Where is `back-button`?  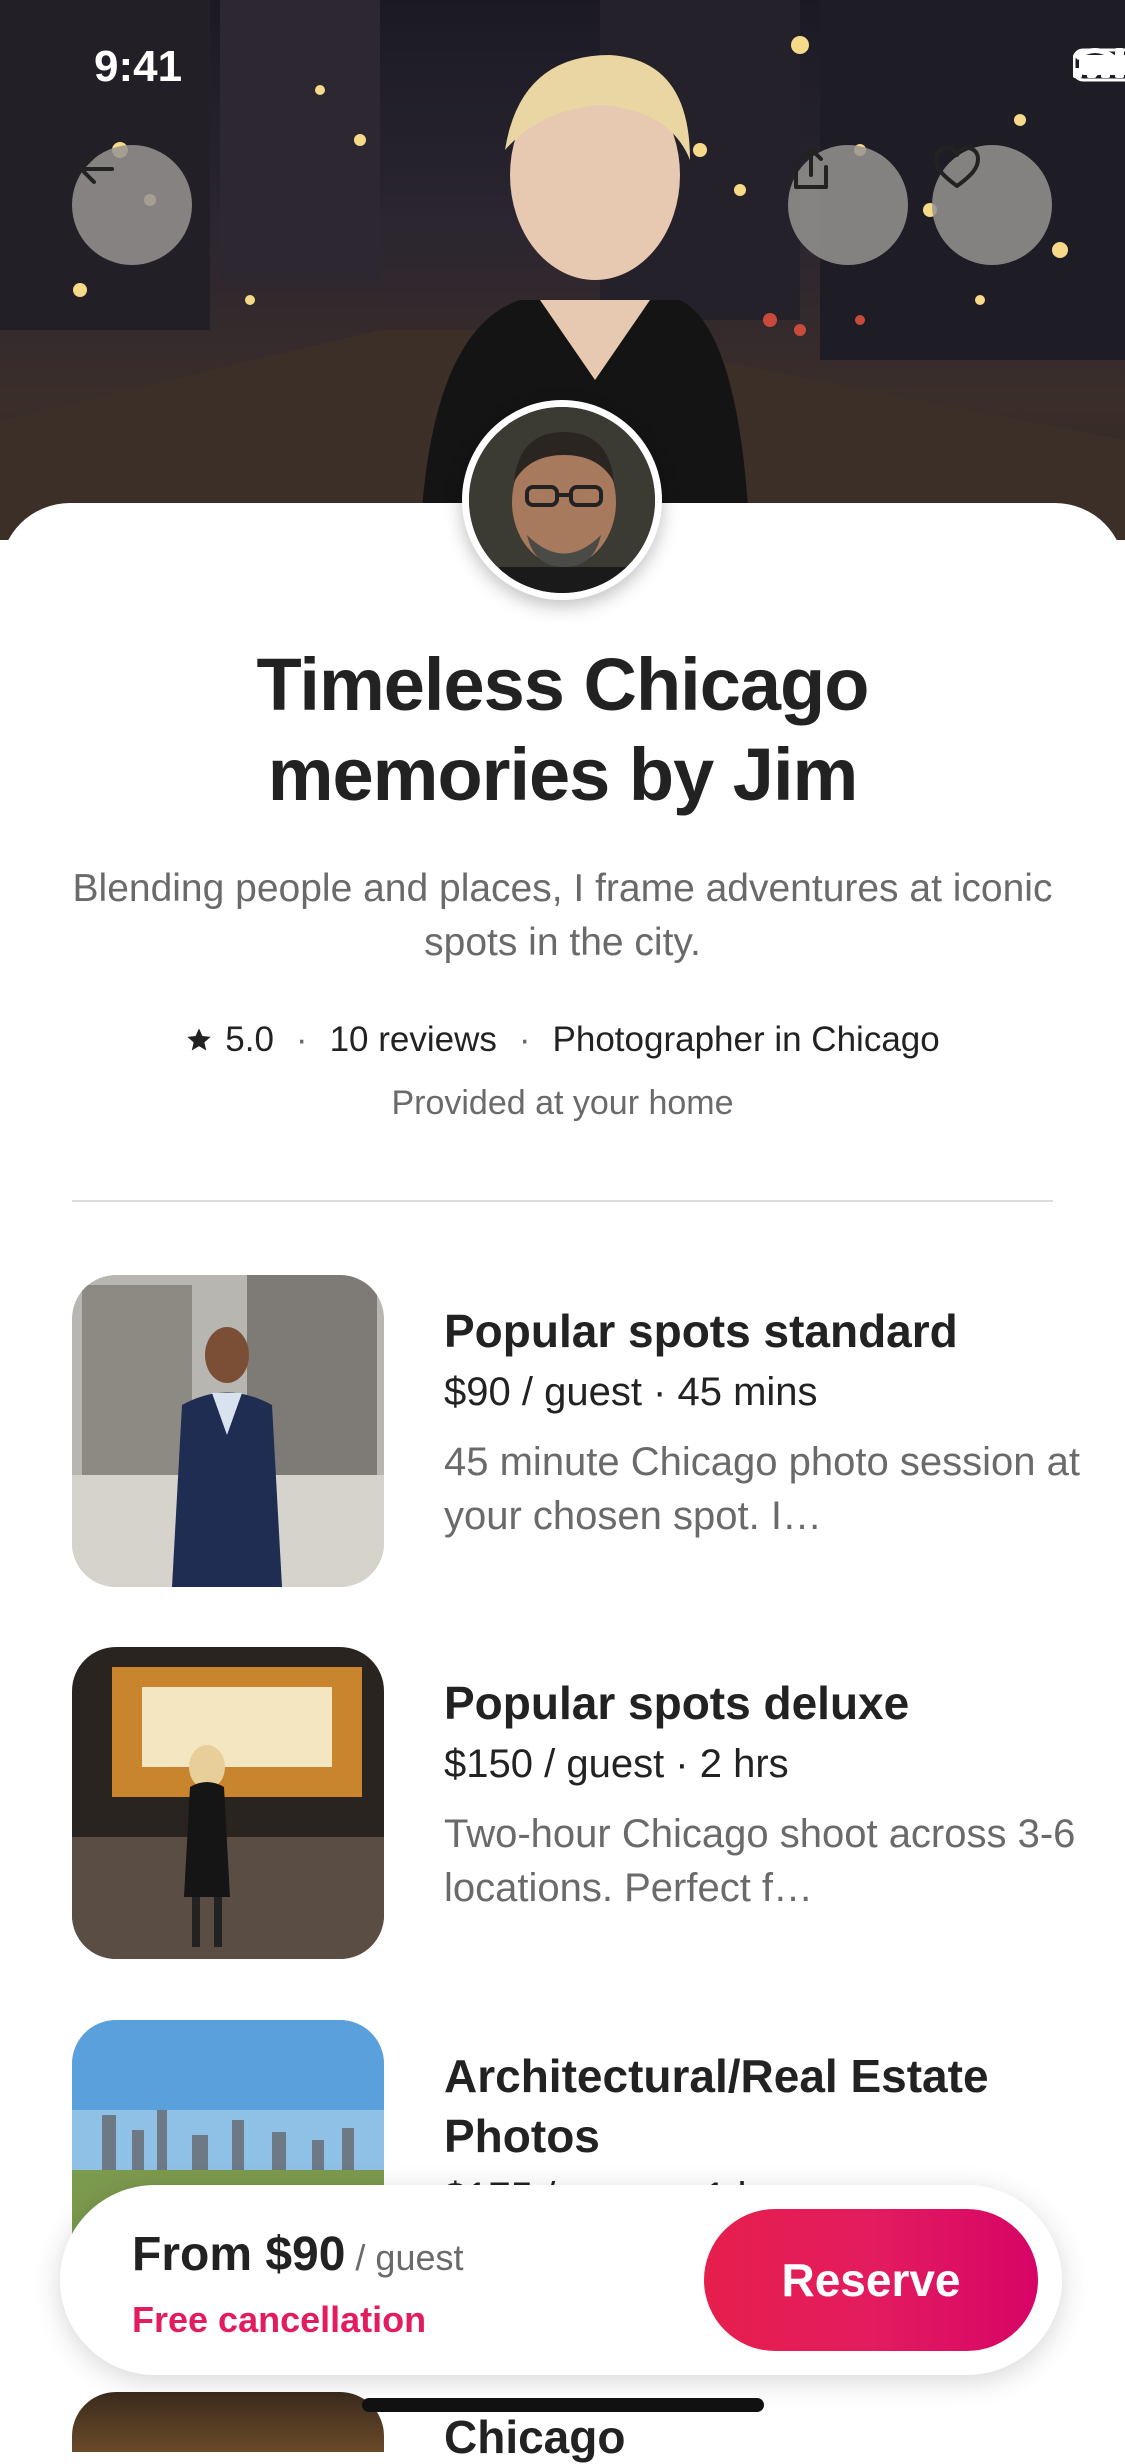 back-button is located at coordinates (132, 205).